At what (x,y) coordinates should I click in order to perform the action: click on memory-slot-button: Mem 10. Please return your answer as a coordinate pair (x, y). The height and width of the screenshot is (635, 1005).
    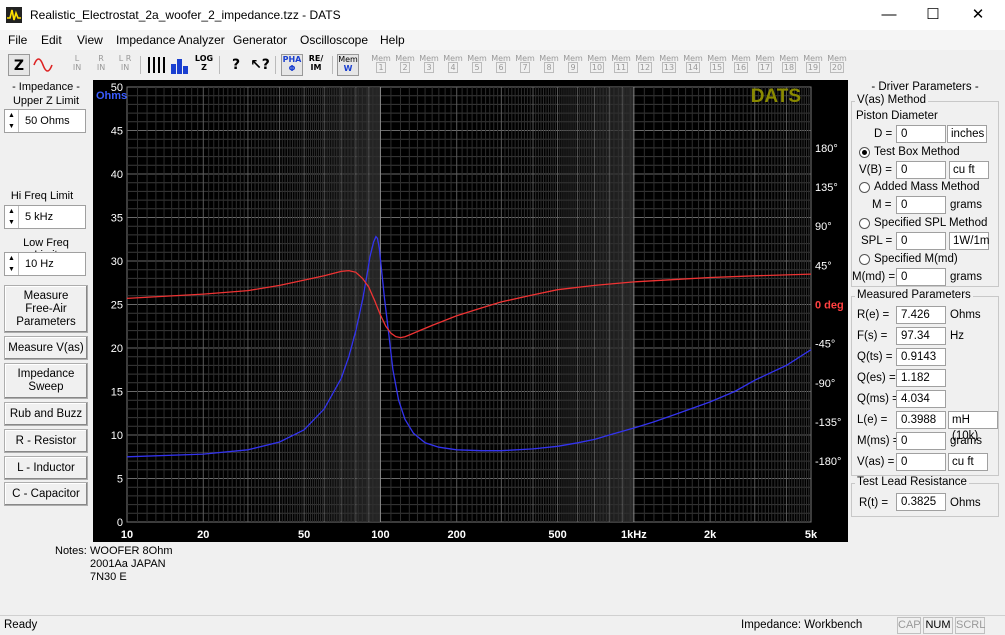
    Looking at the image, I should click on (597, 65).